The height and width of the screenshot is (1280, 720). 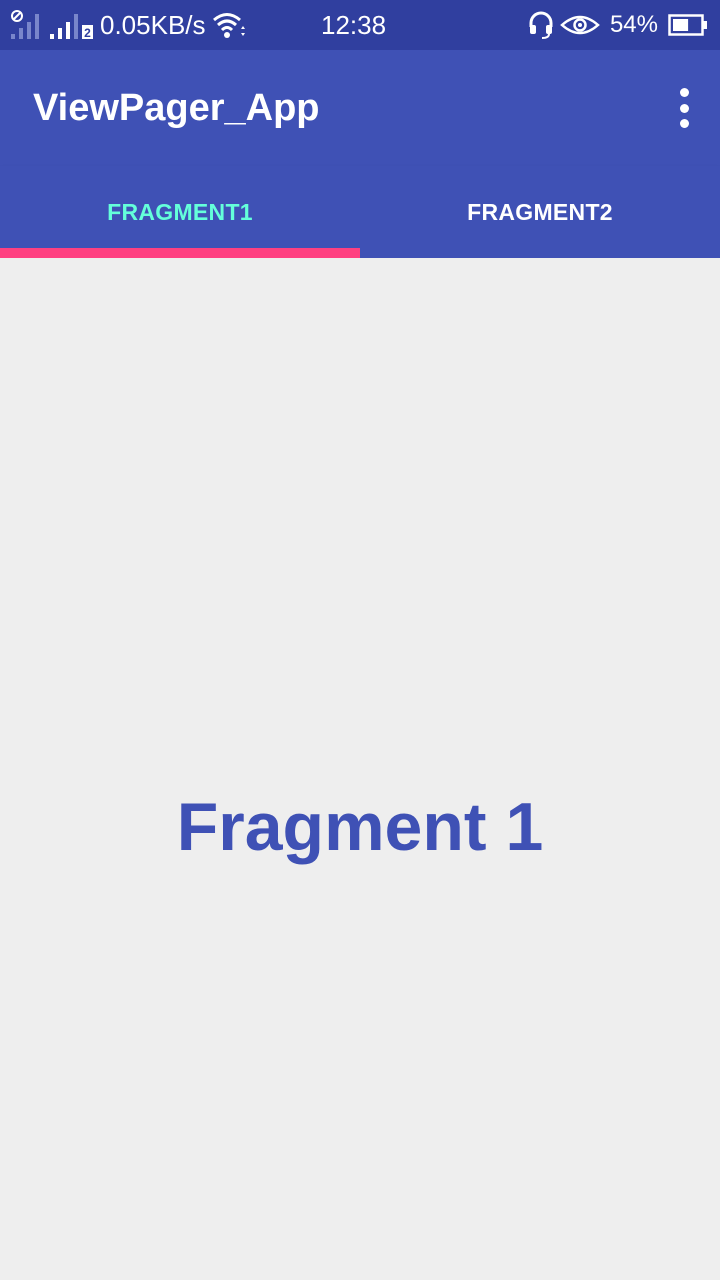 I want to click on sim2-label: 2, so click(x=87, y=33).